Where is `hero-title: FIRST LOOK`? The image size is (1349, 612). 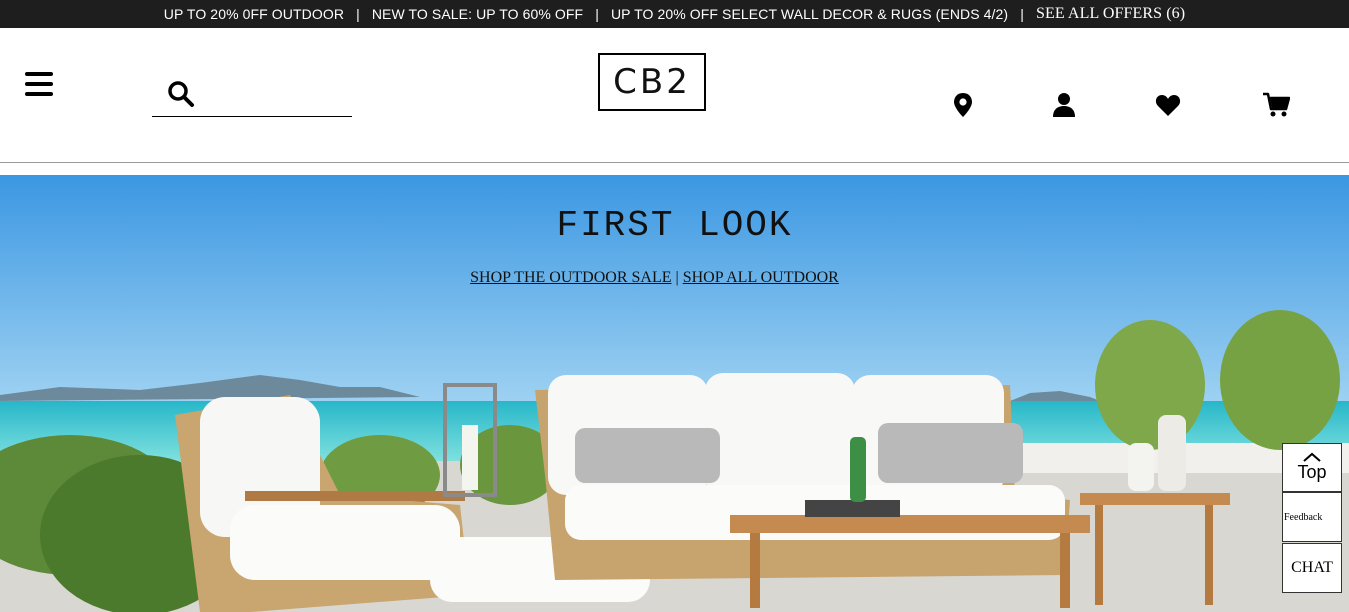 hero-title: FIRST LOOK is located at coordinates (674, 225).